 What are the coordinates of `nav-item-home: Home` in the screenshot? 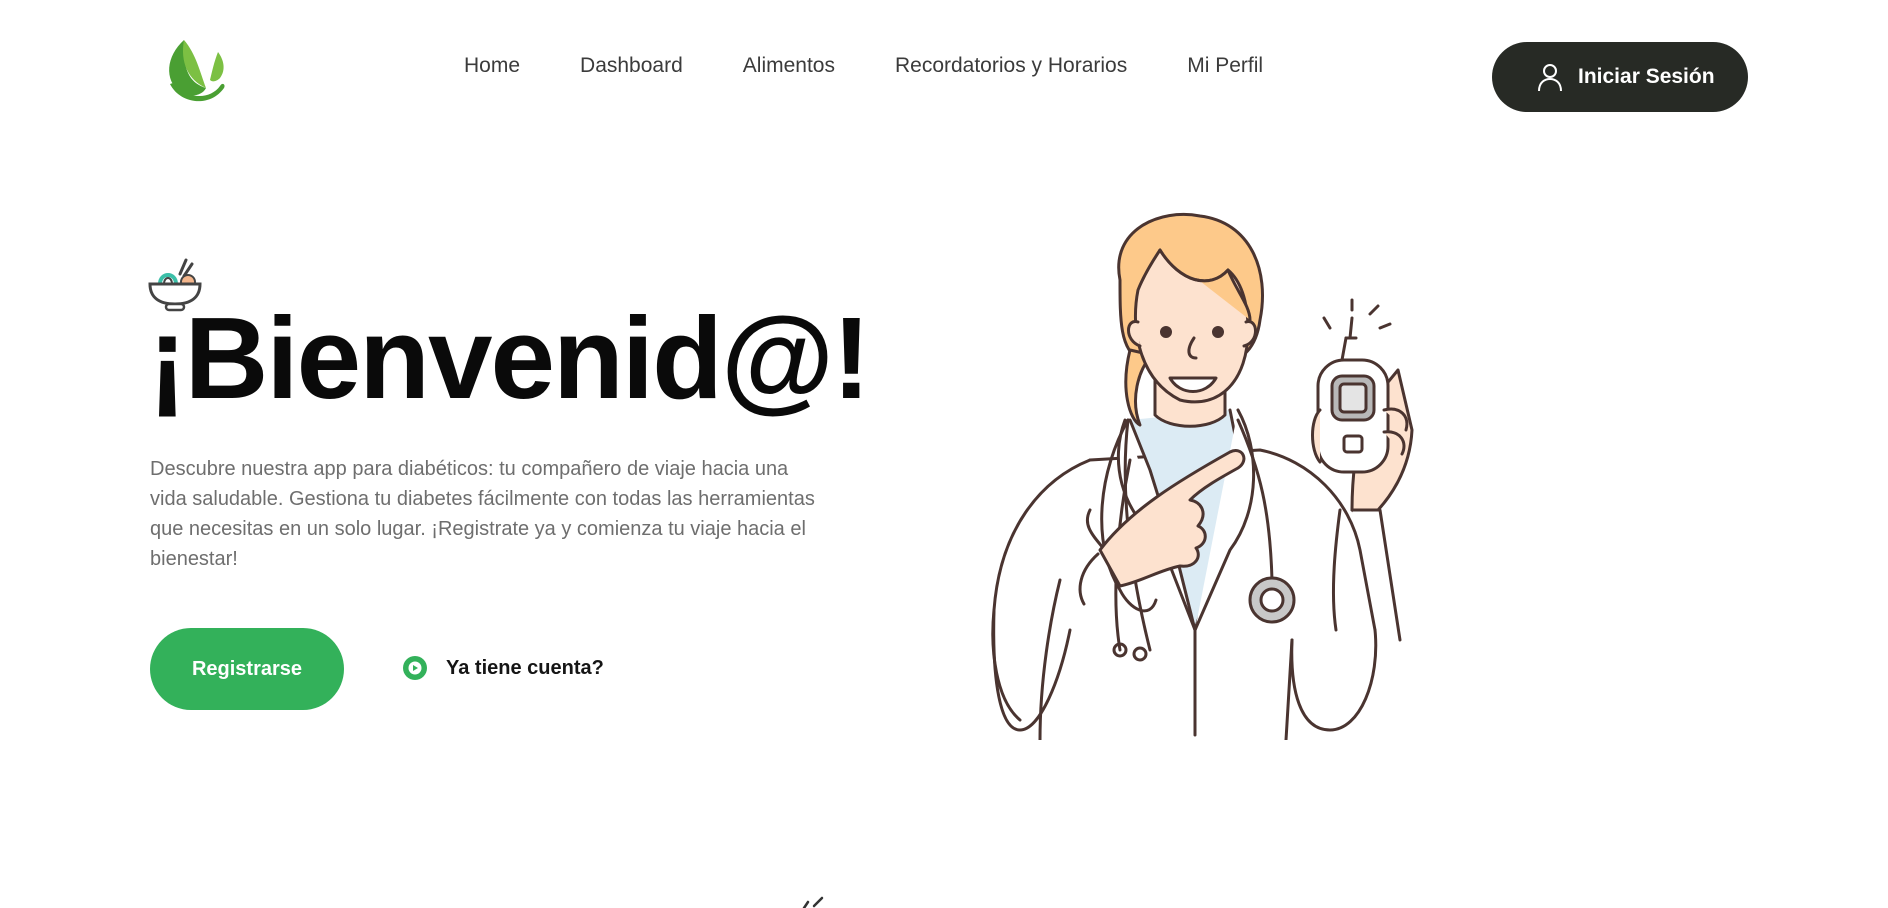 It's located at (492, 66).